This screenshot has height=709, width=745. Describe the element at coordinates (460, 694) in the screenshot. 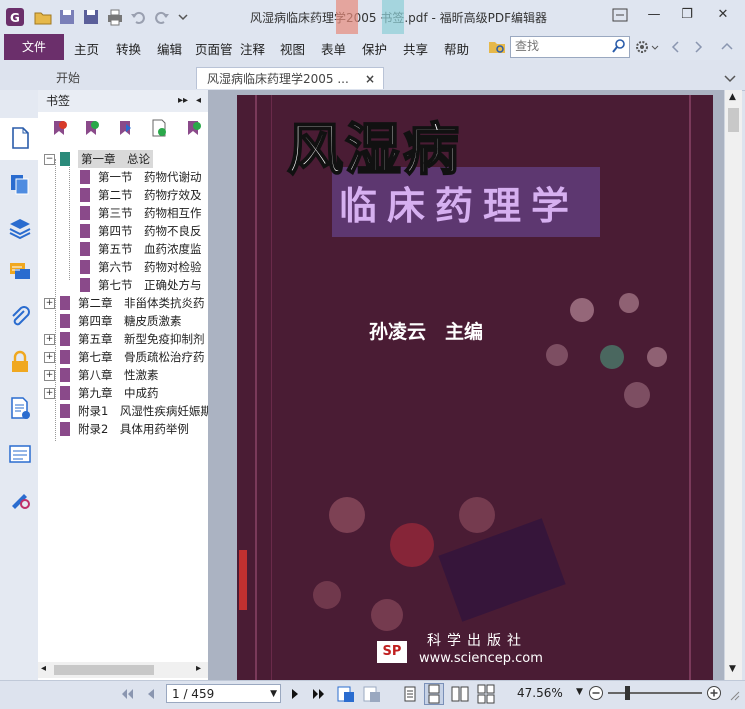

I see `facing-pages-icon` at that location.